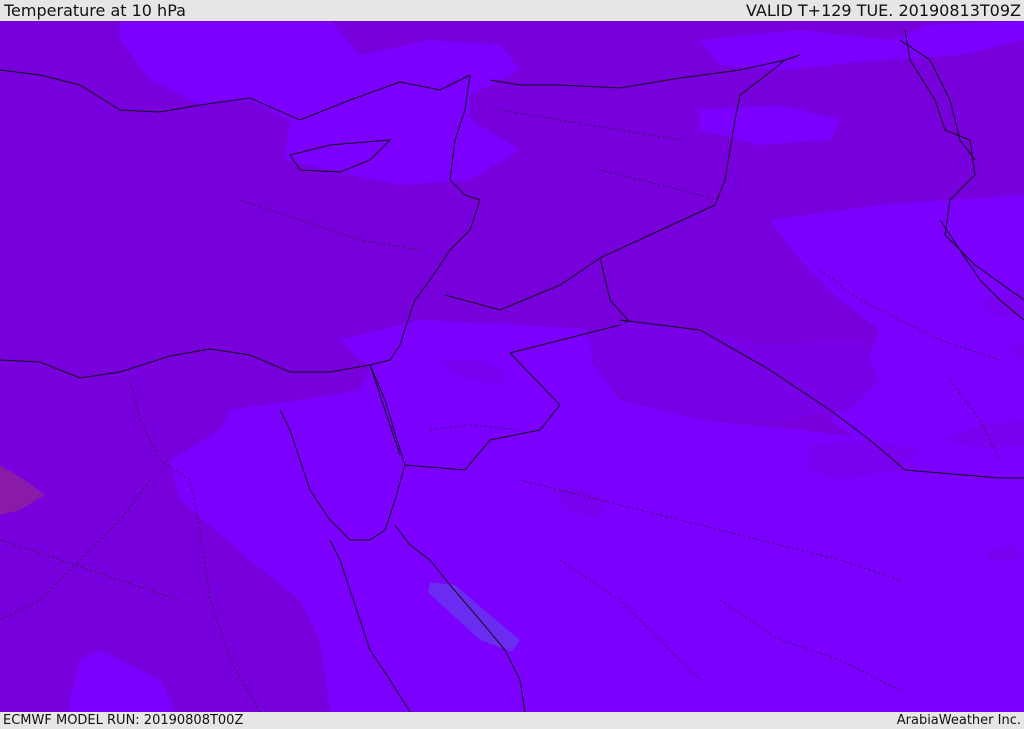 The height and width of the screenshot is (729, 1024). I want to click on valid-time-label: VALID T+129 TUE. 20190813T09Z, so click(883, 10).